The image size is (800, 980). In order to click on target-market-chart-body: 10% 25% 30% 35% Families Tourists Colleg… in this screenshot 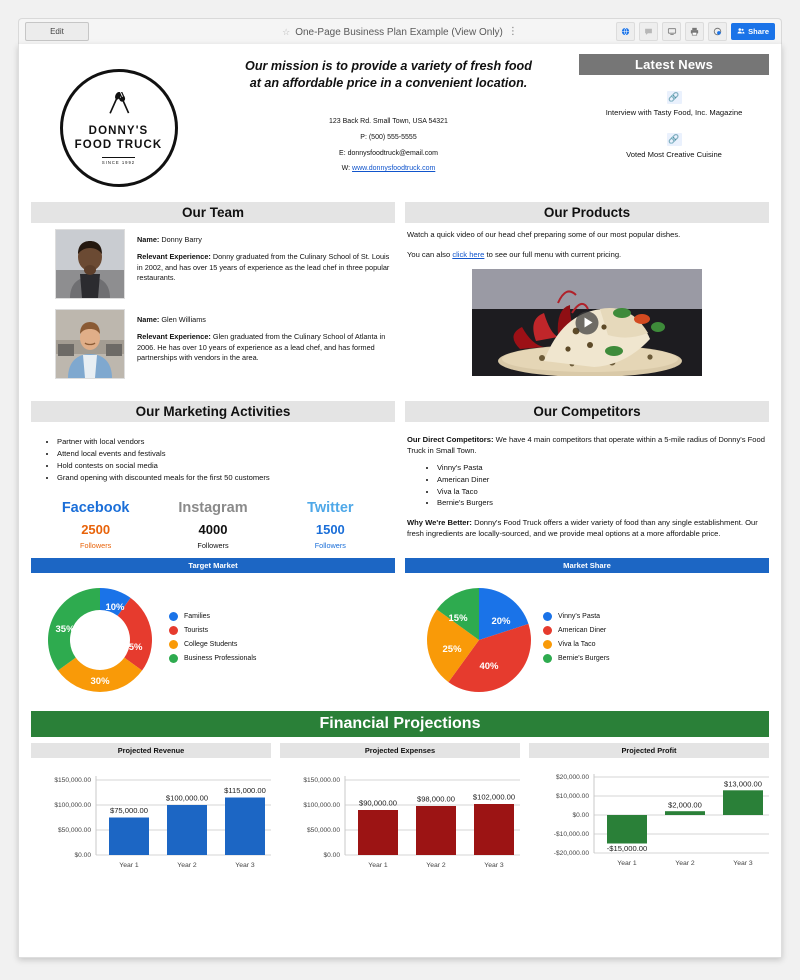, I will do `click(213, 639)`.